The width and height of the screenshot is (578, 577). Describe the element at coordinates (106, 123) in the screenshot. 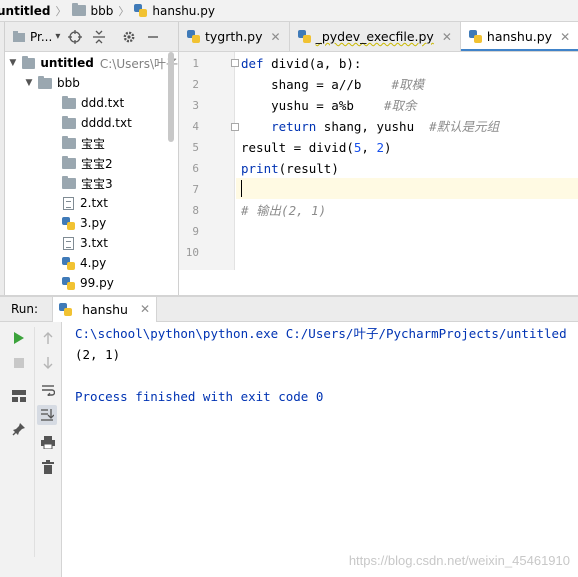

I see `tree-item-label: dddd.txt` at that location.